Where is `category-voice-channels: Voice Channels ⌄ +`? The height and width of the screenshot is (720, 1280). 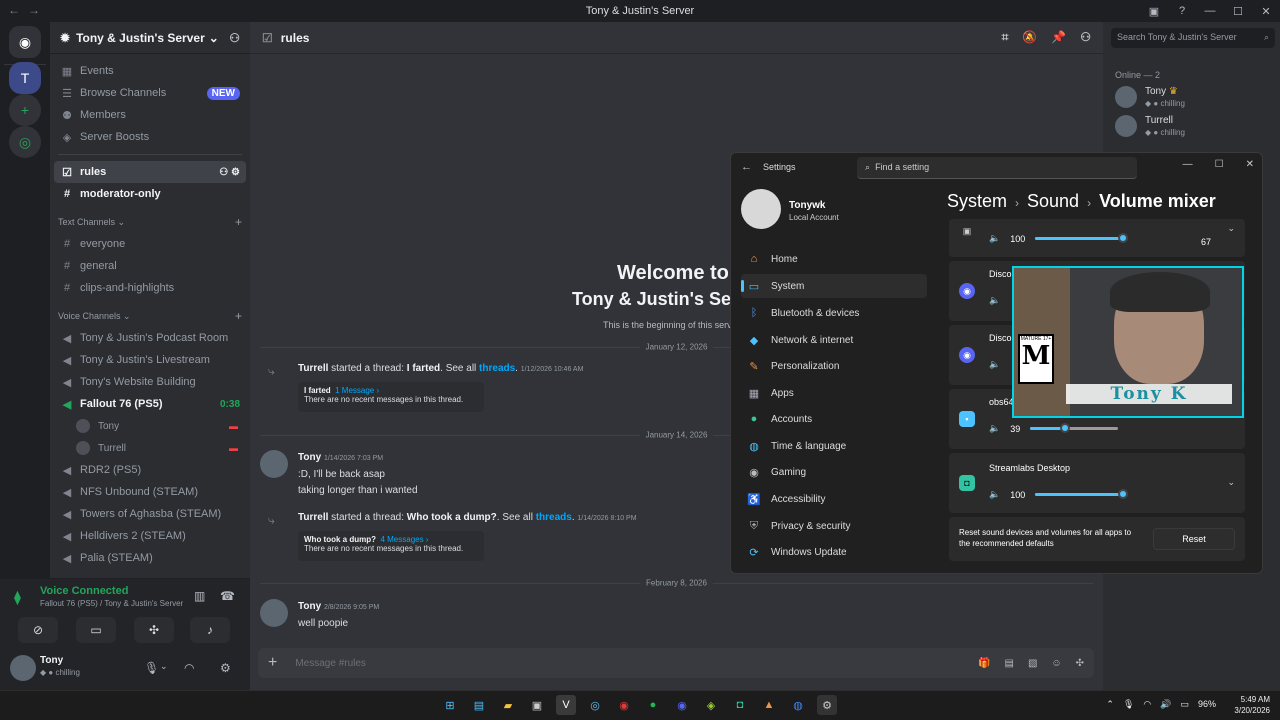
category-voice-channels: Voice Channels ⌄ + is located at coordinates (150, 316).